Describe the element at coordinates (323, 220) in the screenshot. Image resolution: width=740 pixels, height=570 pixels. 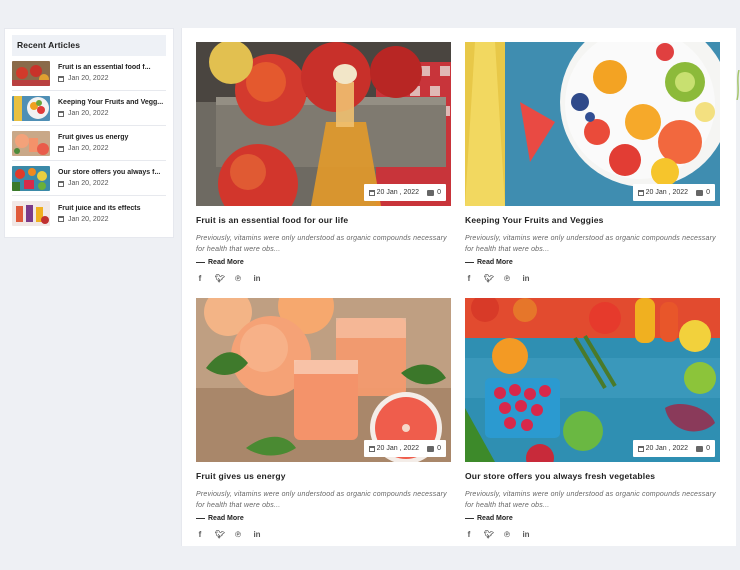
I see `article-title: Fruit is an essential food for our life` at that location.